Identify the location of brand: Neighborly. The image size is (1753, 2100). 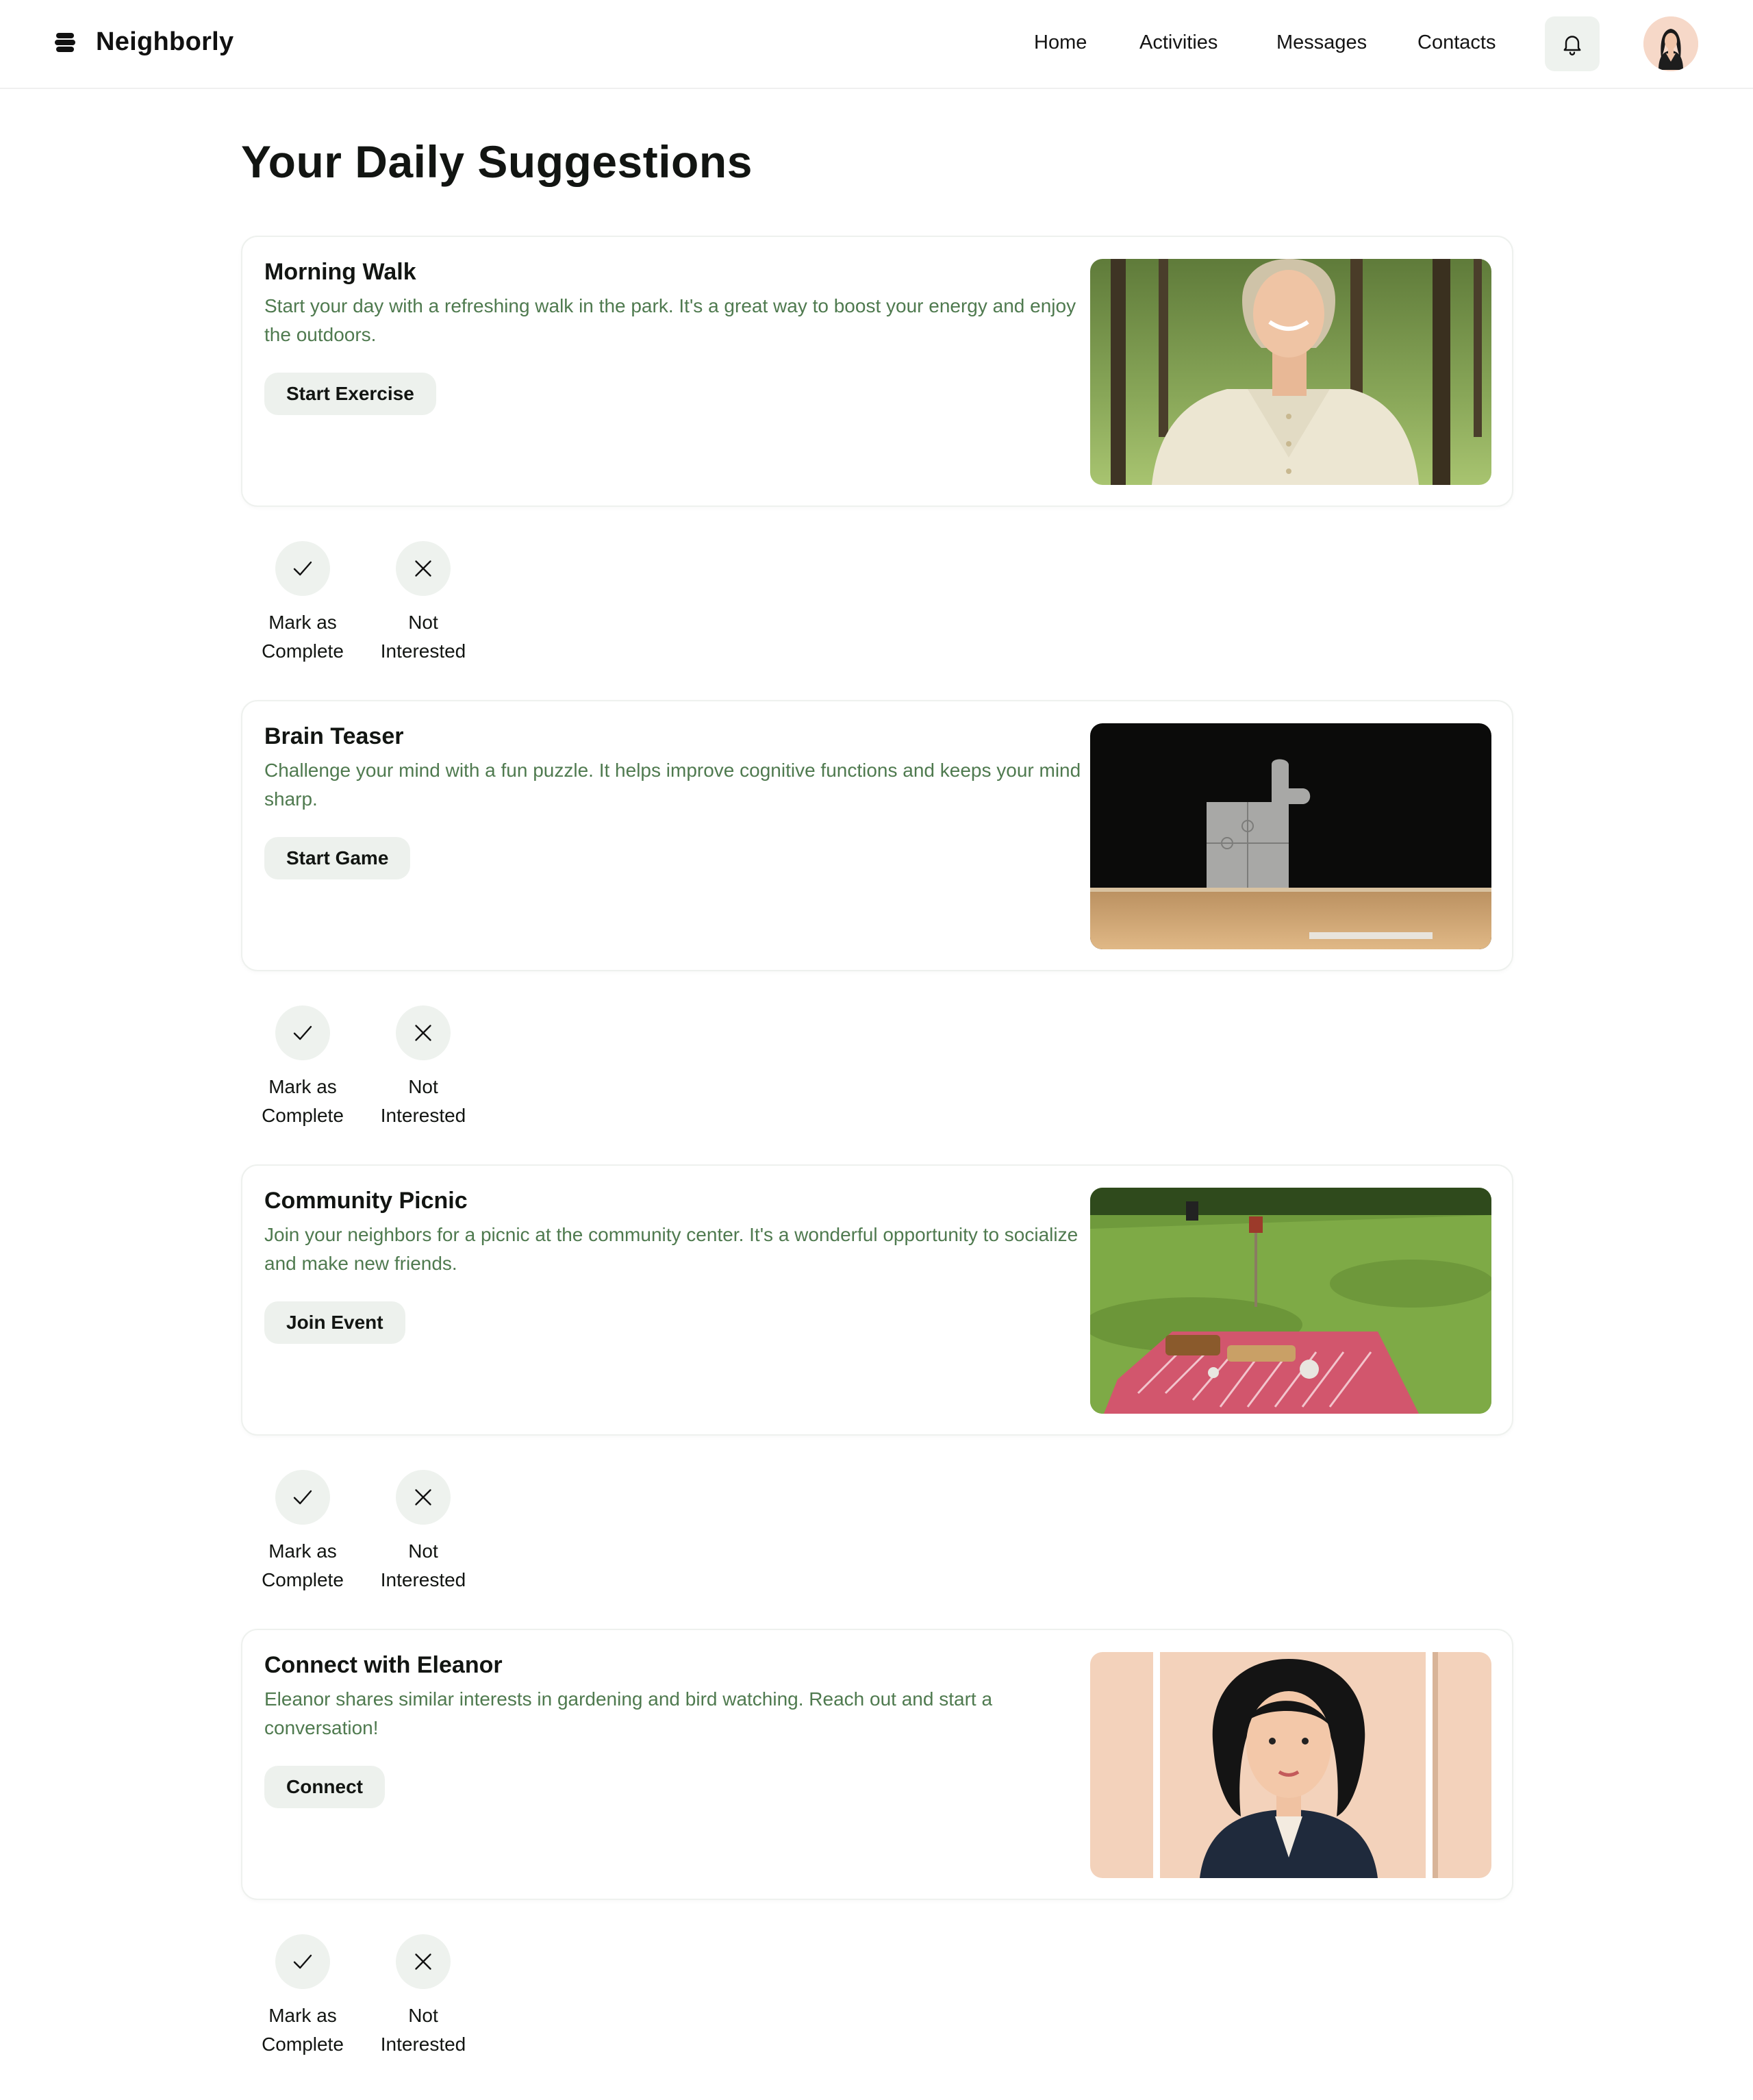
(143, 42).